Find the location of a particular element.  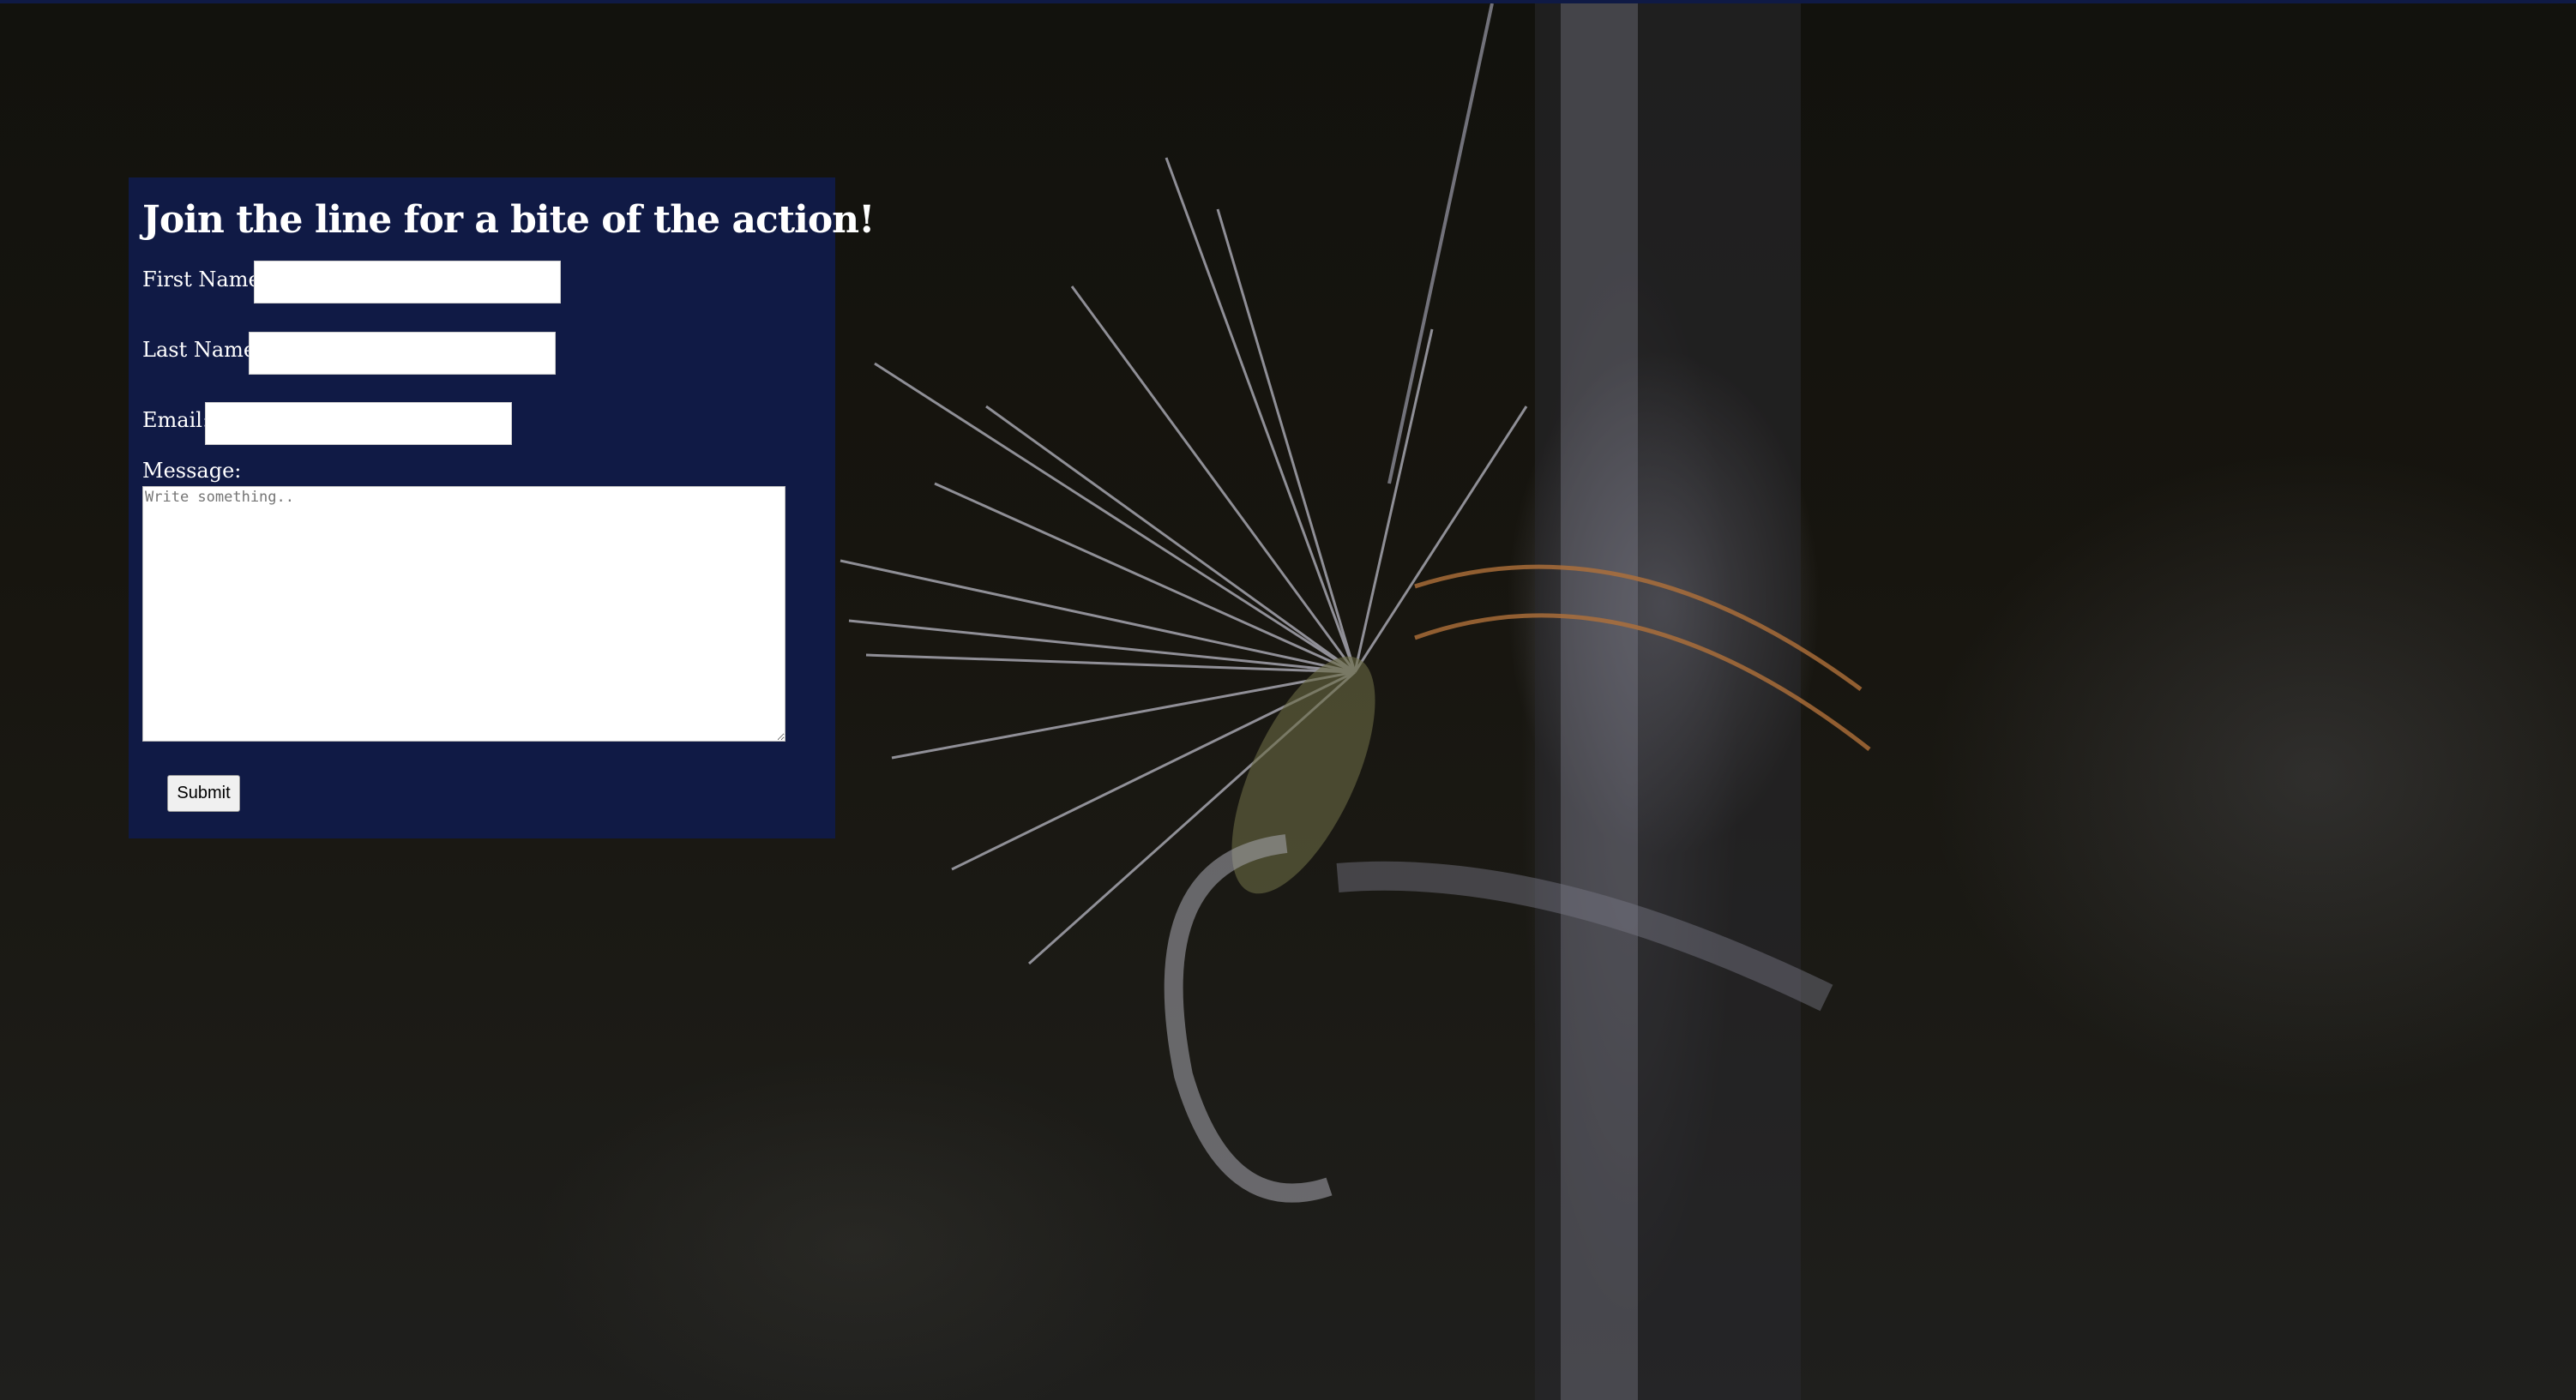

first-name-label: First Name: is located at coordinates (205, 279).